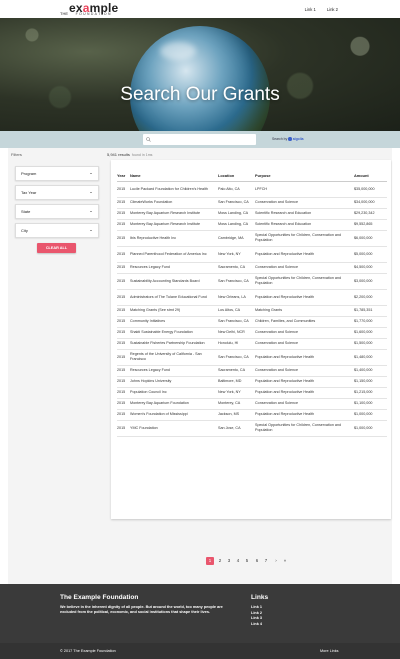 The width and height of the screenshot is (400, 659). Describe the element at coordinates (200, 9) in the screenshot. I see `top-nav: THE example FOUNDATION Link 1 Link 2` at that location.